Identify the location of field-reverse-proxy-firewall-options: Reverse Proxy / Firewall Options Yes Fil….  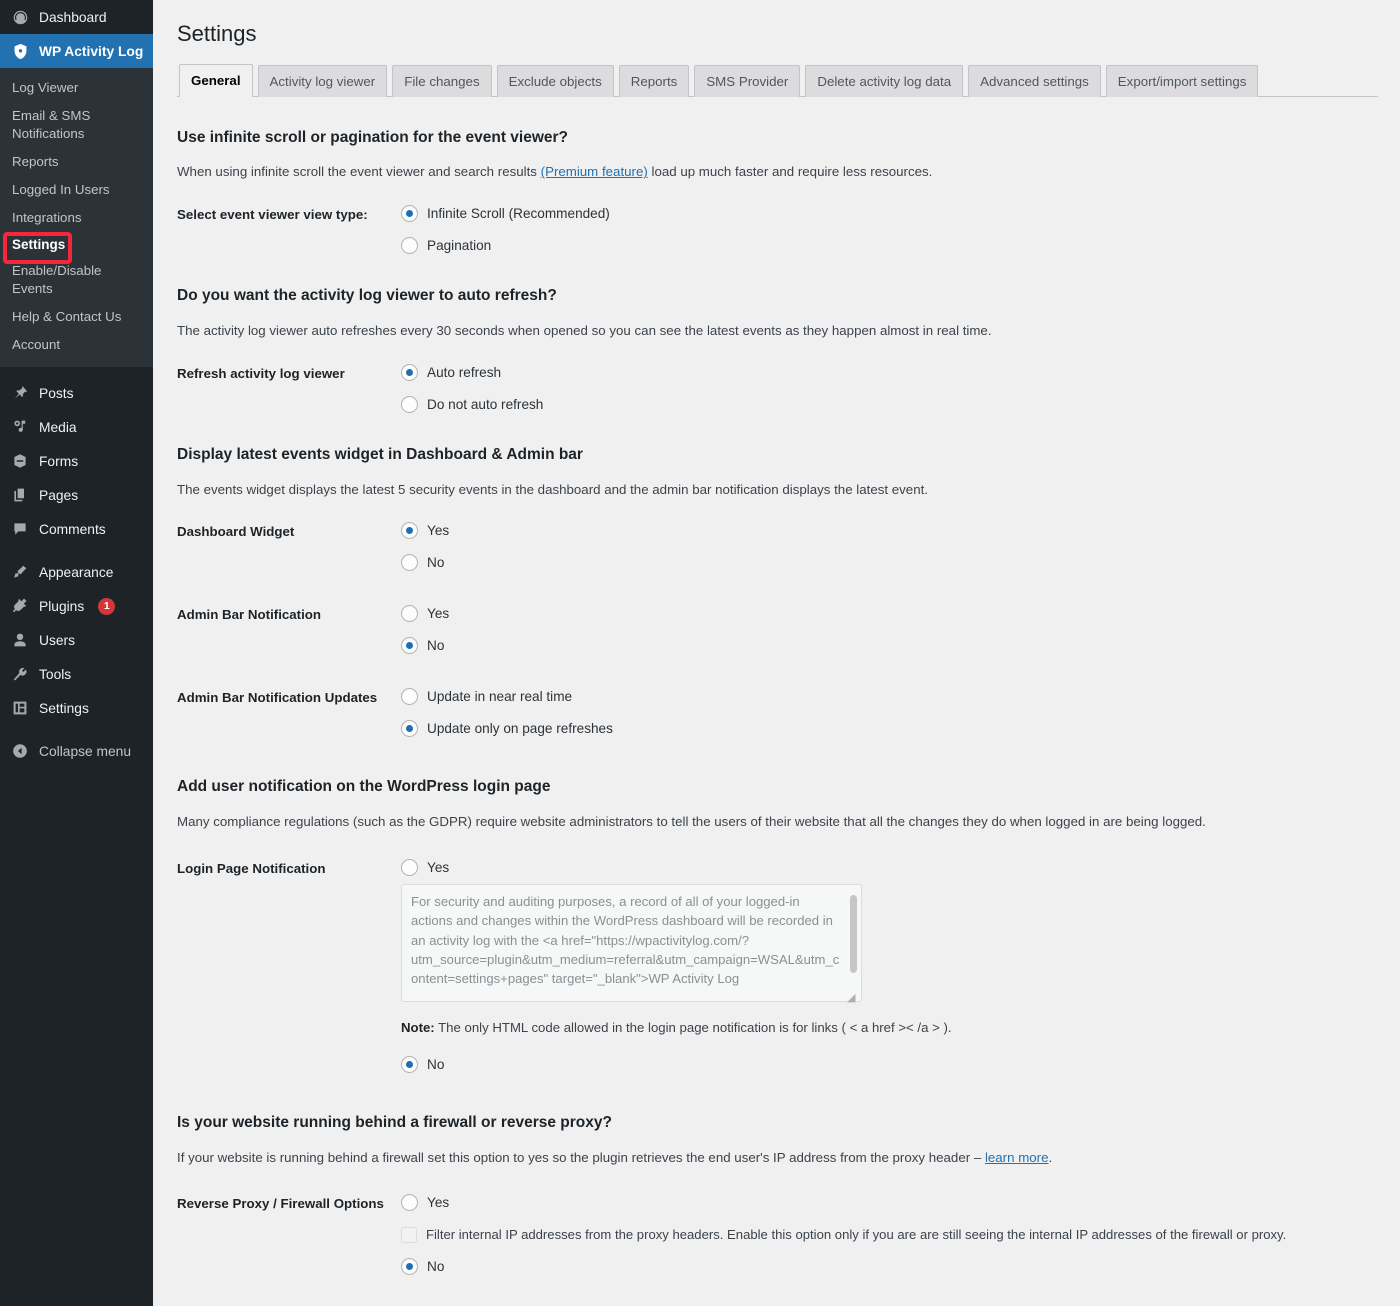
(777, 1234).